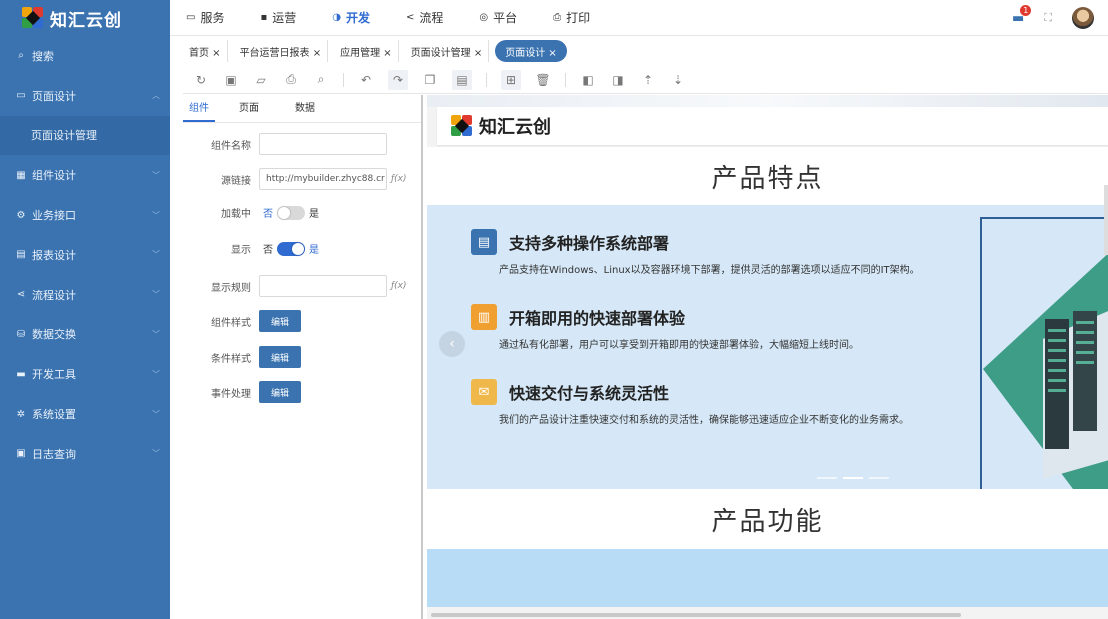 This screenshot has width=1108, height=619. What do you see at coordinates (484, 242) in the screenshot?
I see `chat-icon: ▤` at bounding box center [484, 242].